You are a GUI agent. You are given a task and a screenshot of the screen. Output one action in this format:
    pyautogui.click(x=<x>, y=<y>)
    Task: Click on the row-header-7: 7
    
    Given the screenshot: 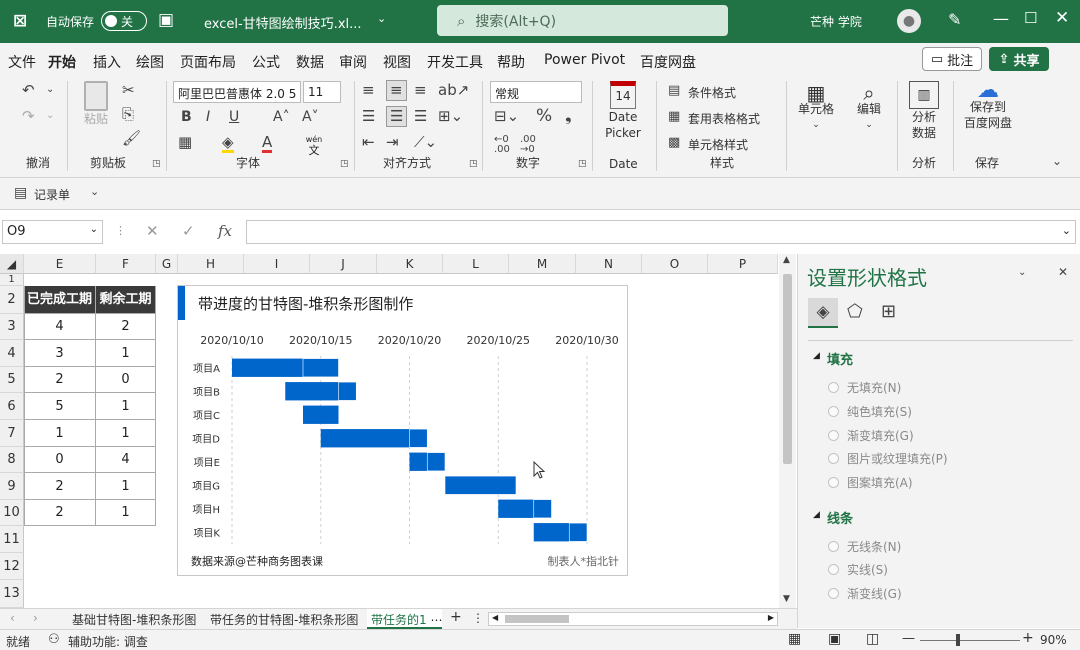 What is the action you would take?
    pyautogui.click(x=12, y=433)
    